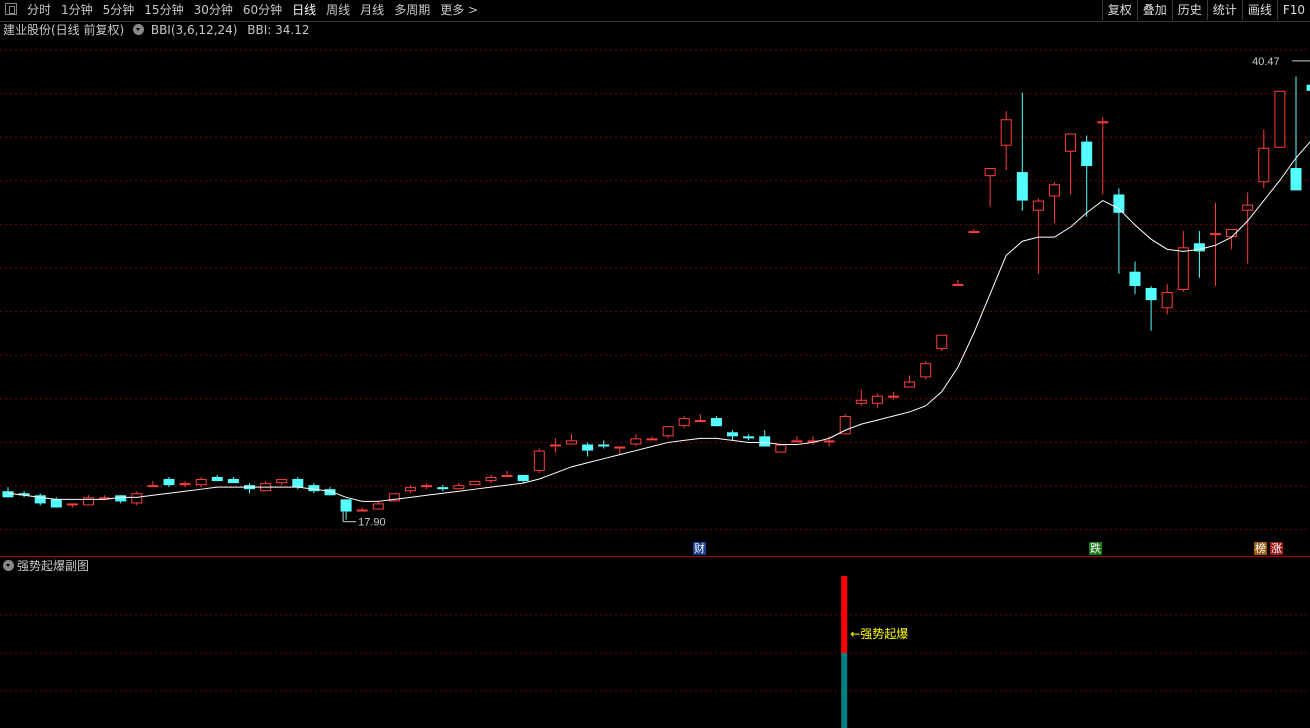  I want to click on tag-fall: 跌, so click(1095, 548).